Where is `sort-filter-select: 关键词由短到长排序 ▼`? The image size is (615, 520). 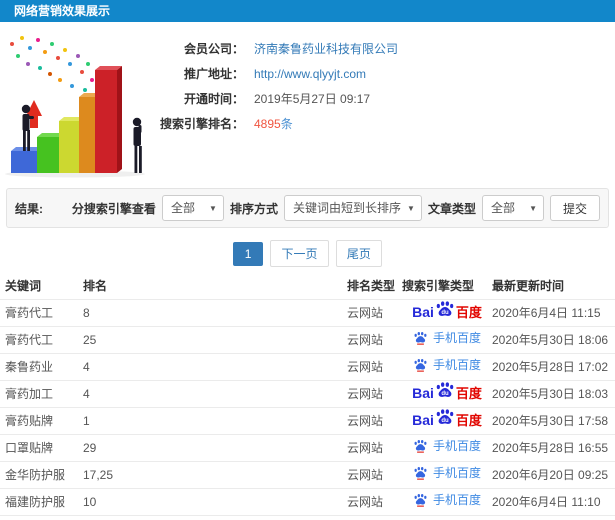
sort-filter-select: 关键词由短到长排序 ▼ is located at coordinates (352, 208).